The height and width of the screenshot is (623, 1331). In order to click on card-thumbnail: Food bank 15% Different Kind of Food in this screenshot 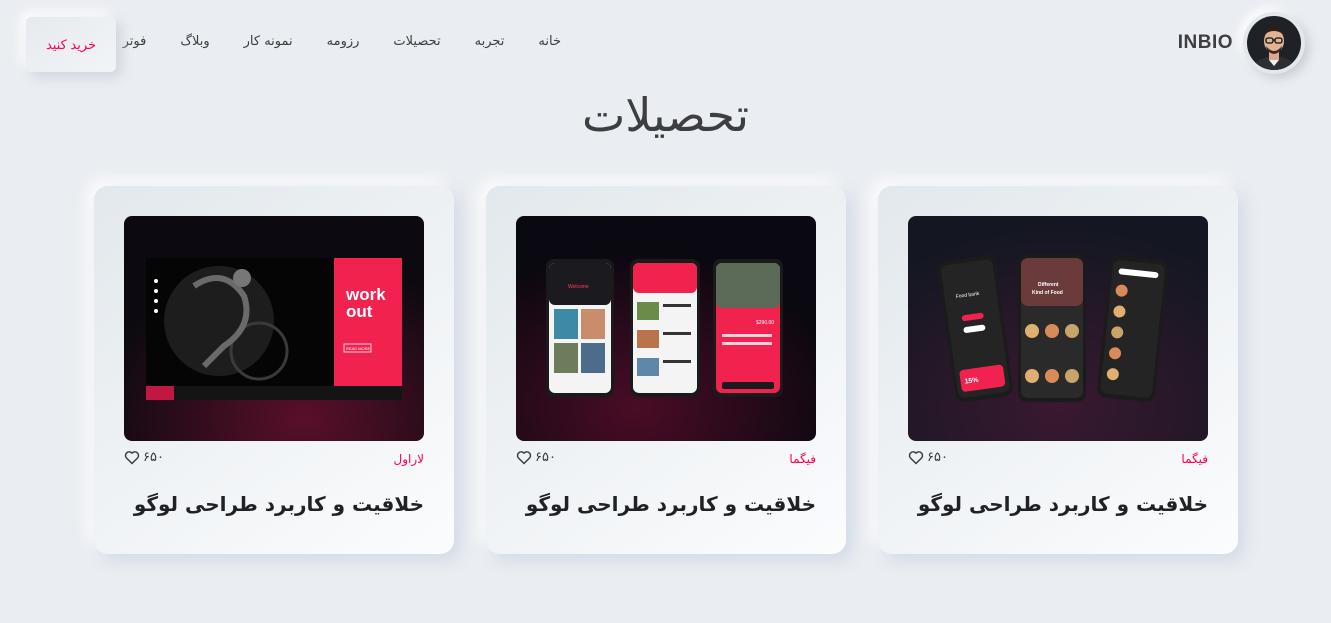, I will do `click(1058, 328)`.